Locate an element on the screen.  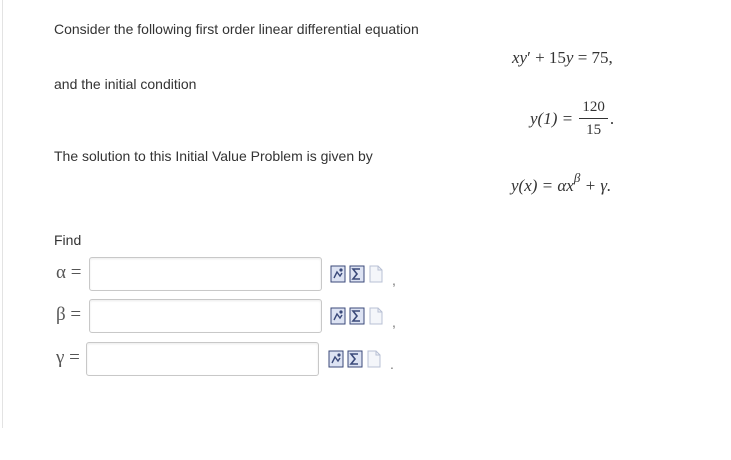
gamma-icons is located at coordinates (355, 359).